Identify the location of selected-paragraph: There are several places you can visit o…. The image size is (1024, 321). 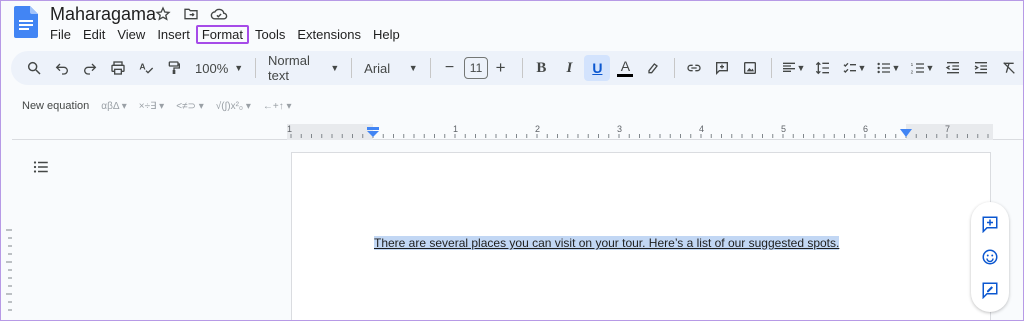
(607, 243).